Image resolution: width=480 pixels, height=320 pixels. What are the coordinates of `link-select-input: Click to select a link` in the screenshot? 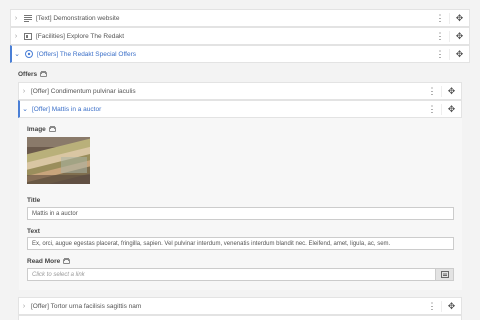 It's located at (231, 274).